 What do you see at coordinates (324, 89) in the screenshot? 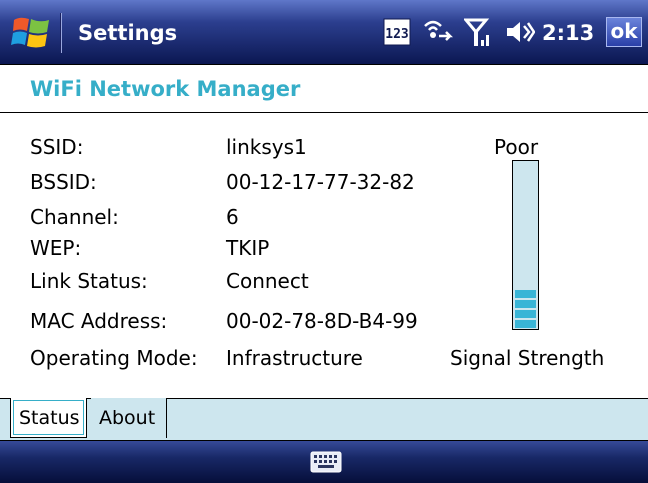
I see `page-header: WiFi Network Manager` at bounding box center [324, 89].